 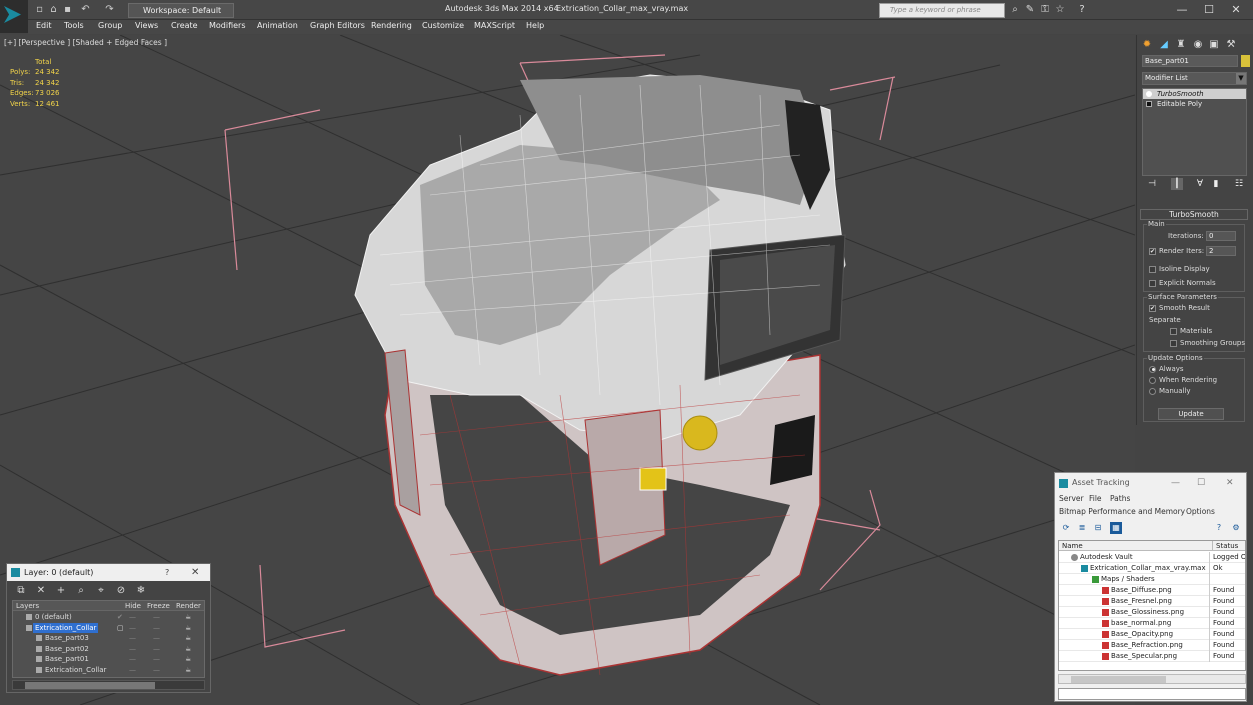 What do you see at coordinates (1194, 214) in the screenshot?
I see `turbosmooth-rollout-header: TurboSmooth` at bounding box center [1194, 214].